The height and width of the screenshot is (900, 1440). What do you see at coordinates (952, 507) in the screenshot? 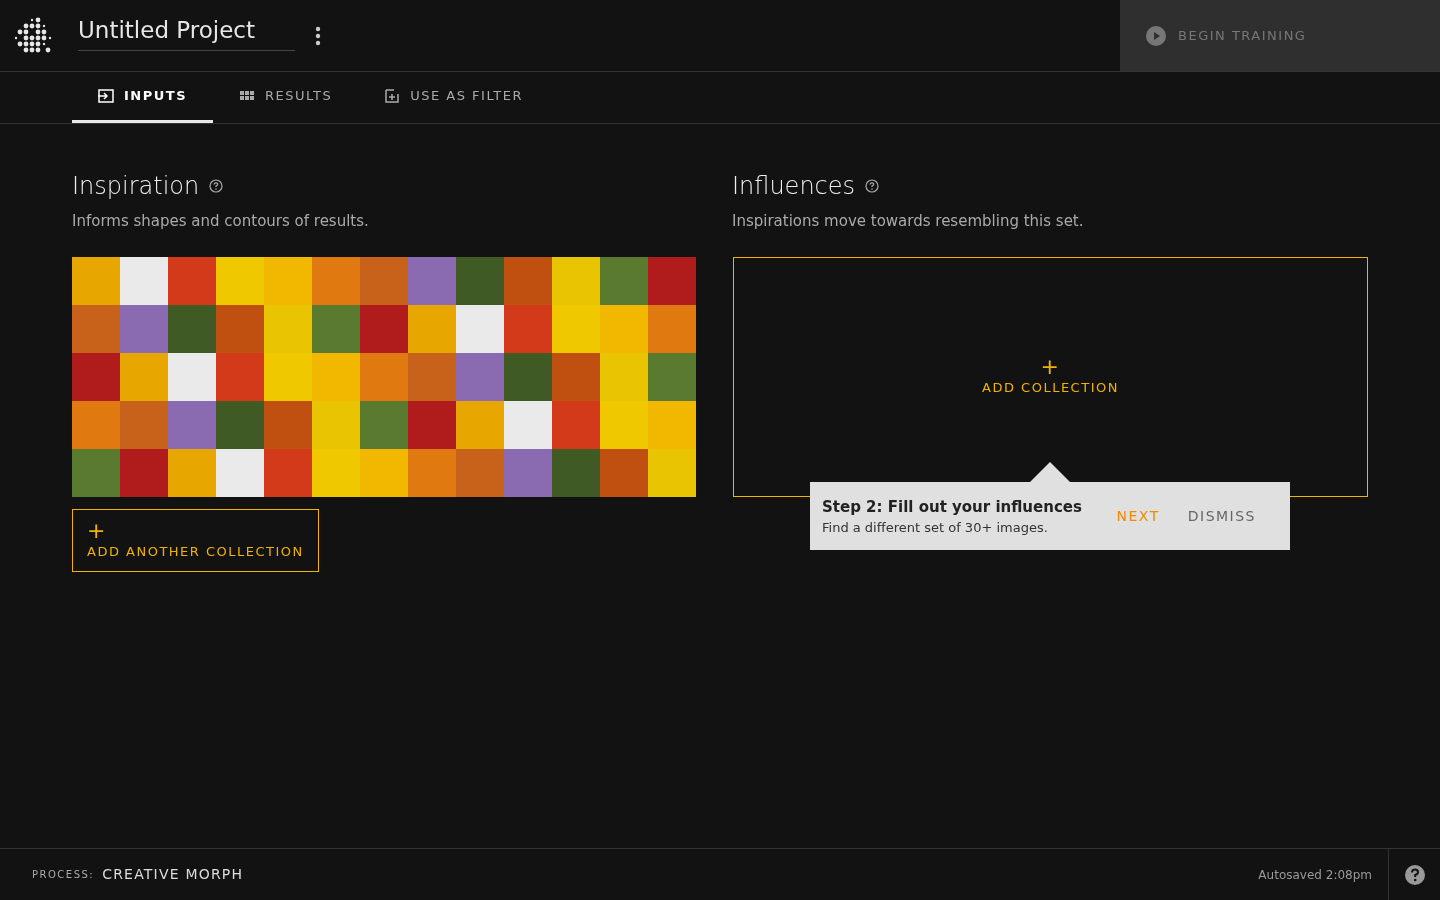
I see `tooltip-title: Step 2: Fill out your influences` at bounding box center [952, 507].